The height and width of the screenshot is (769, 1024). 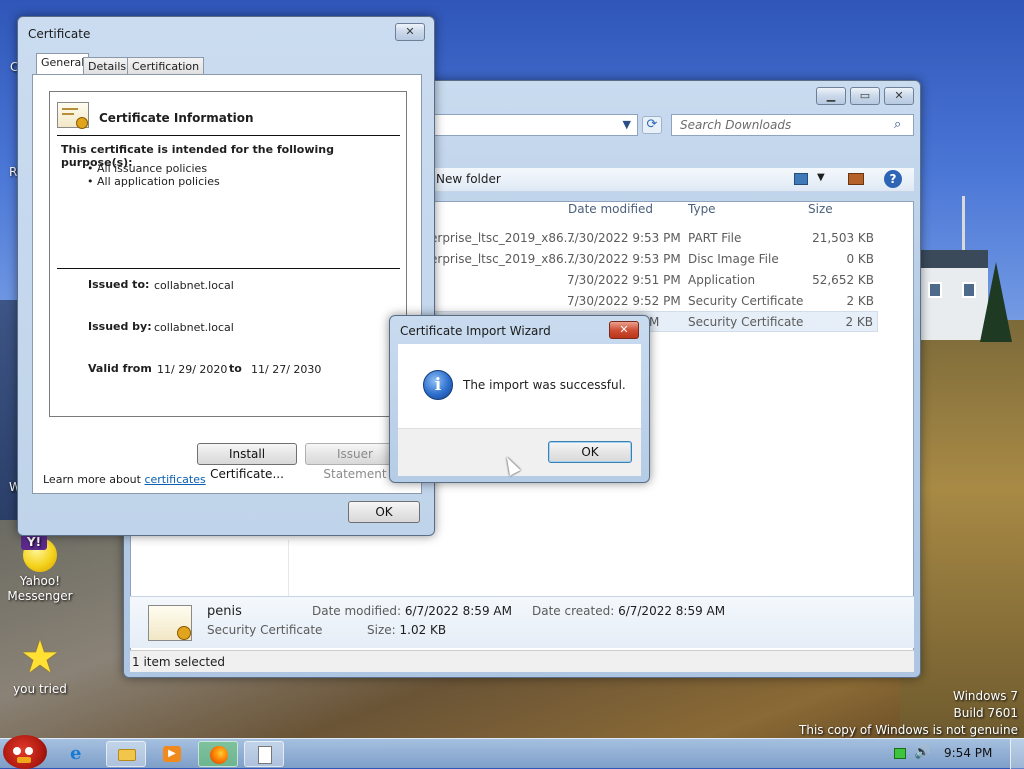 I want to click on wizard-body: i The import was successful. OK, so click(x=519, y=410).